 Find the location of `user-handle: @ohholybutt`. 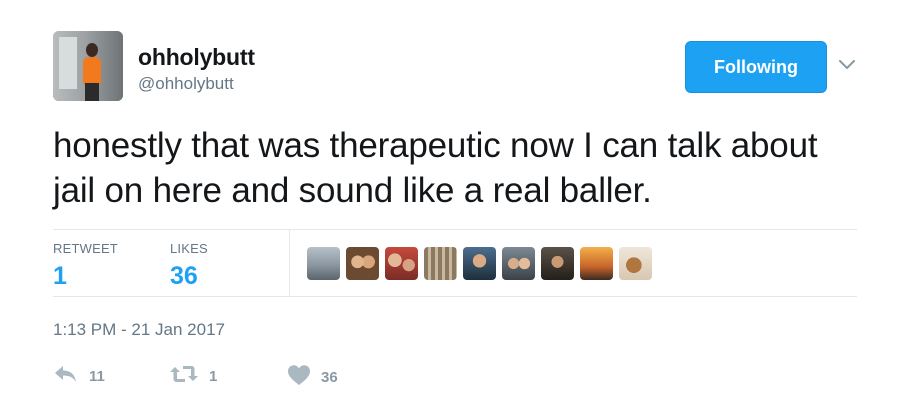

user-handle: @ohholybutt is located at coordinates (186, 84).